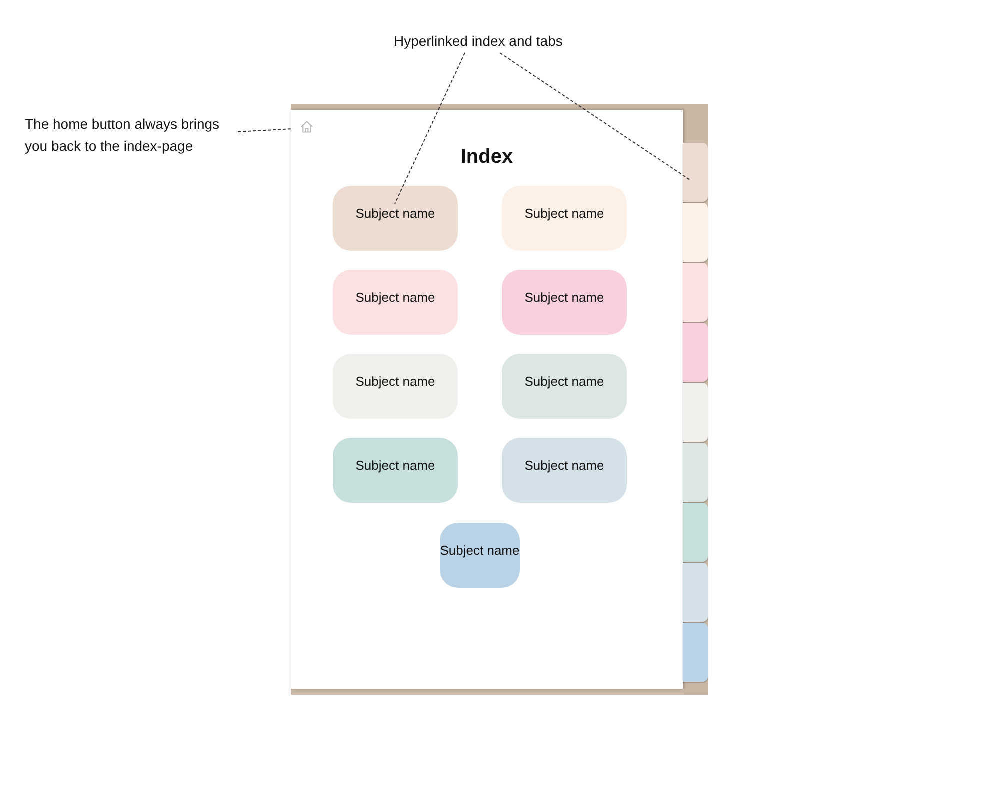  What do you see at coordinates (307, 127) in the screenshot?
I see `home-icon` at bounding box center [307, 127].